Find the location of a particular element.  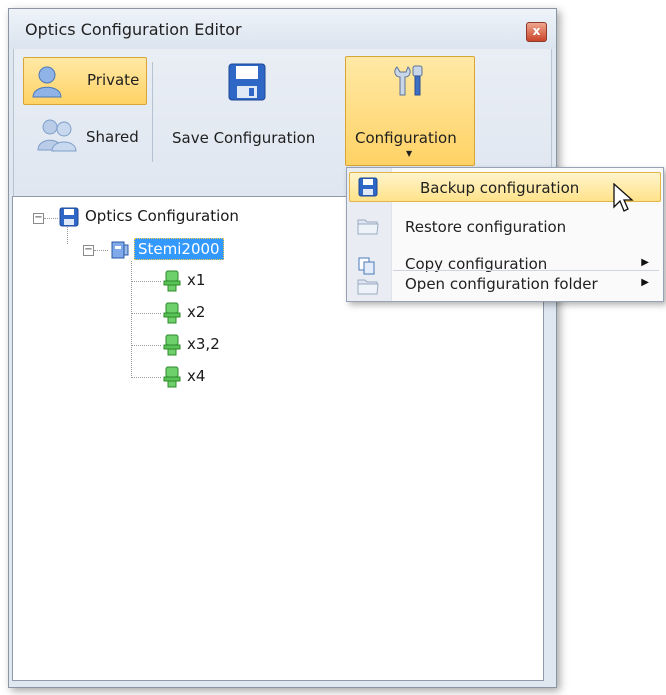

ribbon-separator is located at coordinates (152, 112).